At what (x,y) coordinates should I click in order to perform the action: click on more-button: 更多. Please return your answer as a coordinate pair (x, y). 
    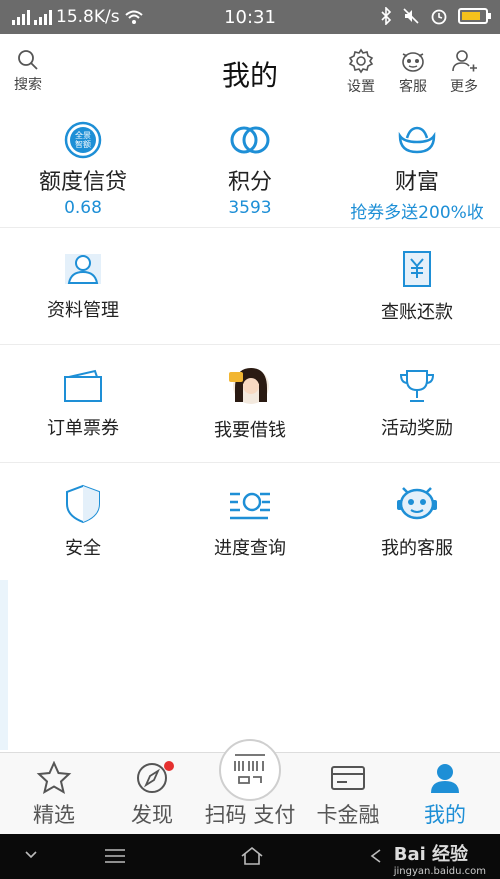
    Looking at the image, I should click on (464, 72).